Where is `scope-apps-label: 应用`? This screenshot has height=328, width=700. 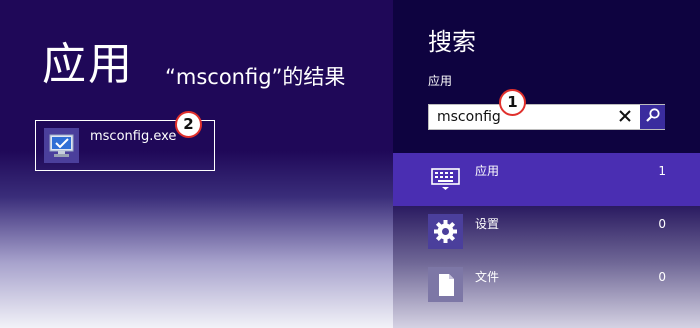
scope-apps-label: 应用 is located at coordinates (487, 171).